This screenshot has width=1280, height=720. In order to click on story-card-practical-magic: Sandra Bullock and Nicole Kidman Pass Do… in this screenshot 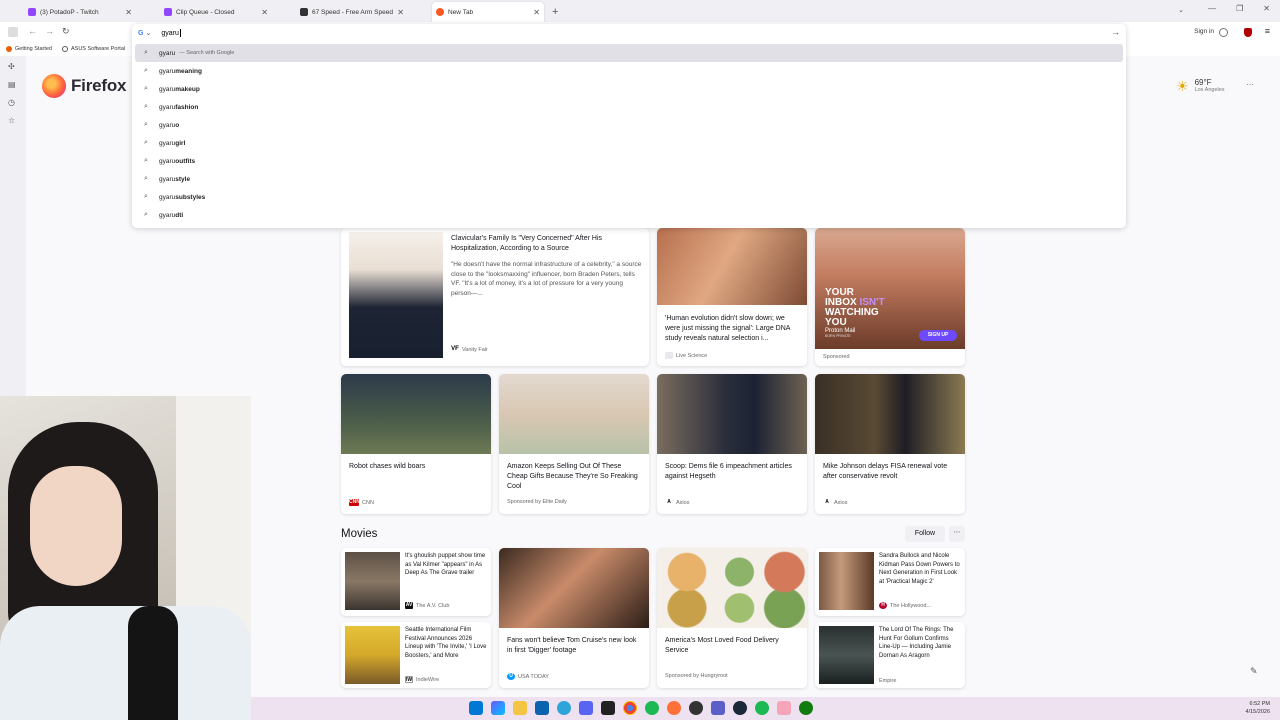, I will do `click(890, 582)`.